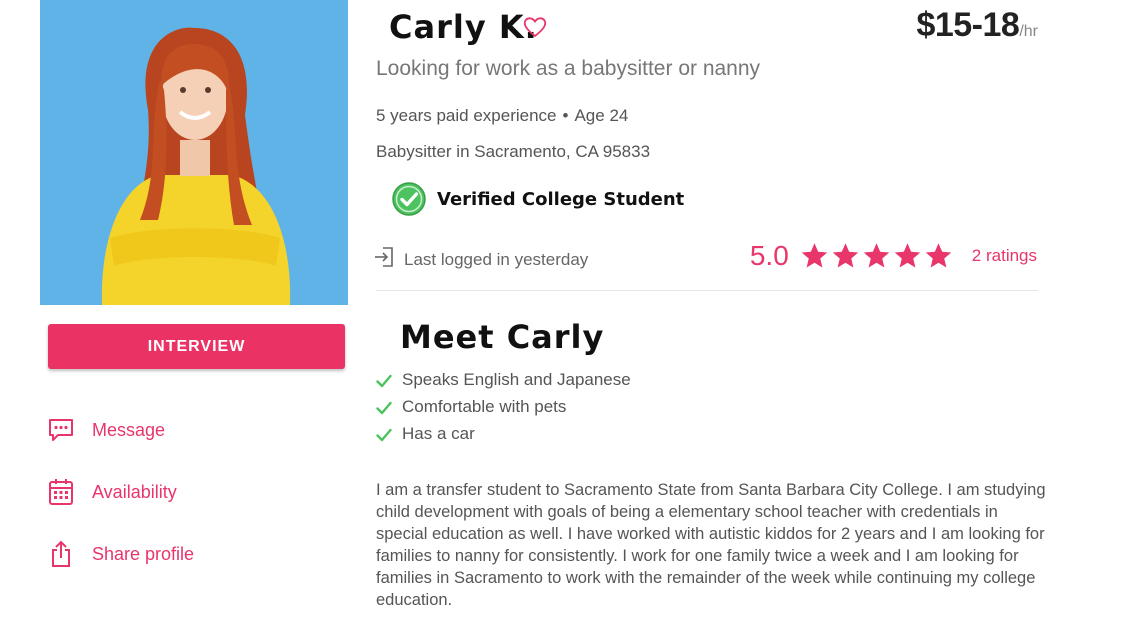 The width and height of the screenshot is (1134, 636). Describe the element at coordinates (769, 255) in the screenshot. I see `rating-score: 5.0` at that location.